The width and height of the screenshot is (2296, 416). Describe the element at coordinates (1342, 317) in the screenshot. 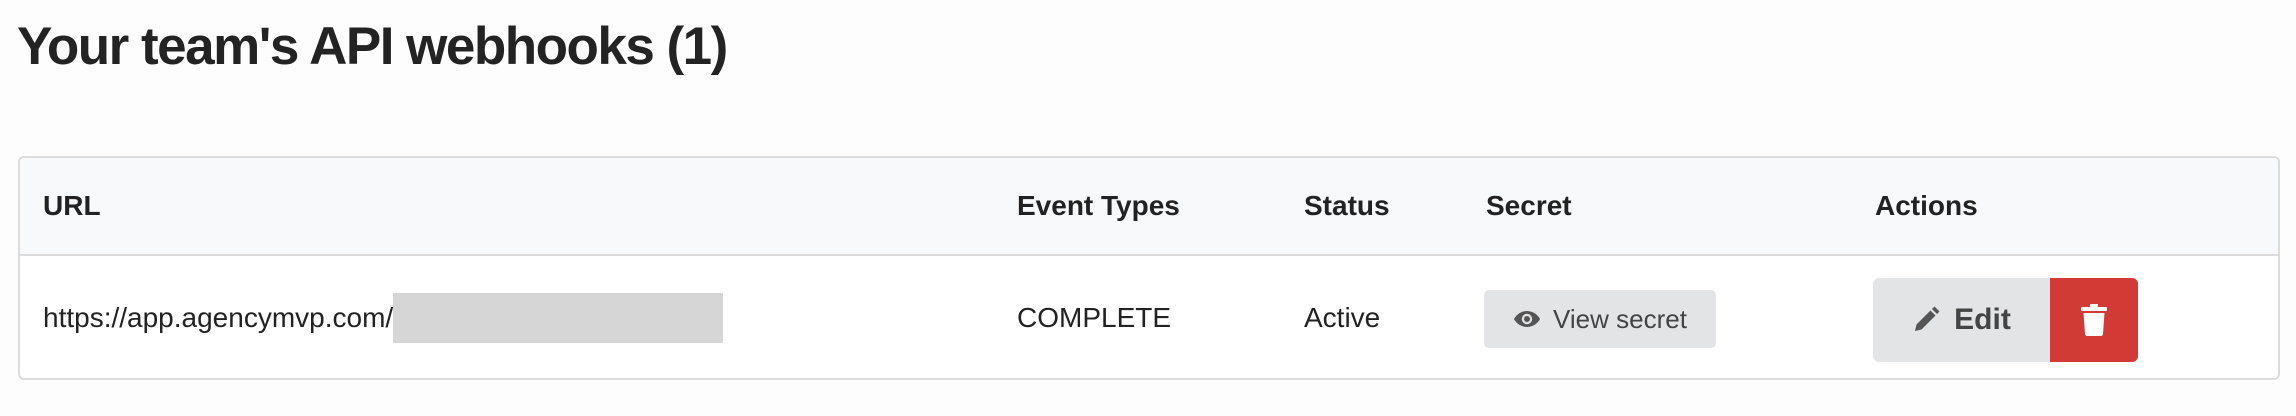

I see `status-cell: Active` at that location.